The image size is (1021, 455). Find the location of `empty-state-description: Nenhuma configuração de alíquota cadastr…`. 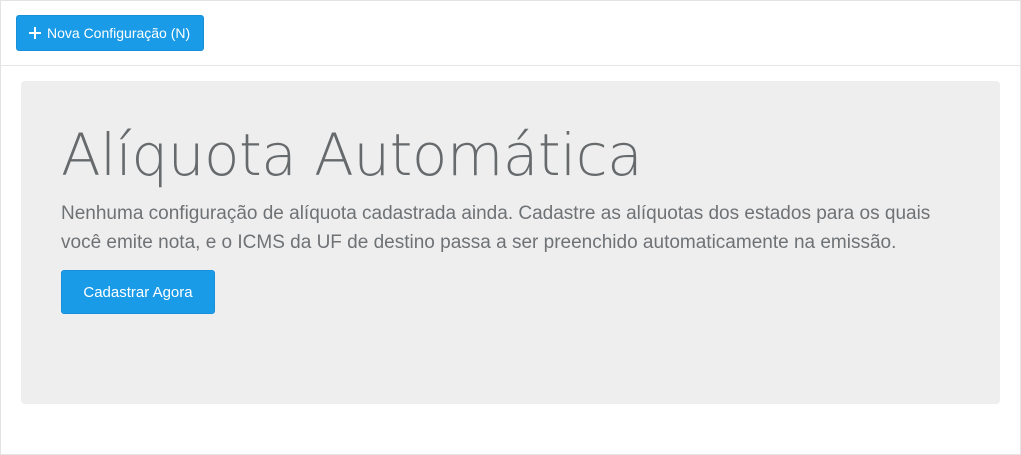

empty-state-description: Nenhuma configuração de alíquota cadastr… is located at coordinates (496, 228).